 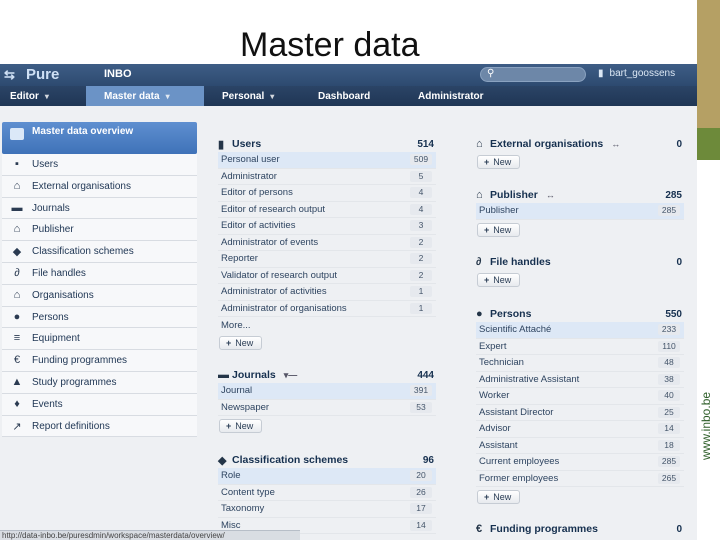 What do you see at coordinates (31, 74) in the screenshot?
I see `pure-logo: ⇆ Pure` at bounding box center [31, 74].